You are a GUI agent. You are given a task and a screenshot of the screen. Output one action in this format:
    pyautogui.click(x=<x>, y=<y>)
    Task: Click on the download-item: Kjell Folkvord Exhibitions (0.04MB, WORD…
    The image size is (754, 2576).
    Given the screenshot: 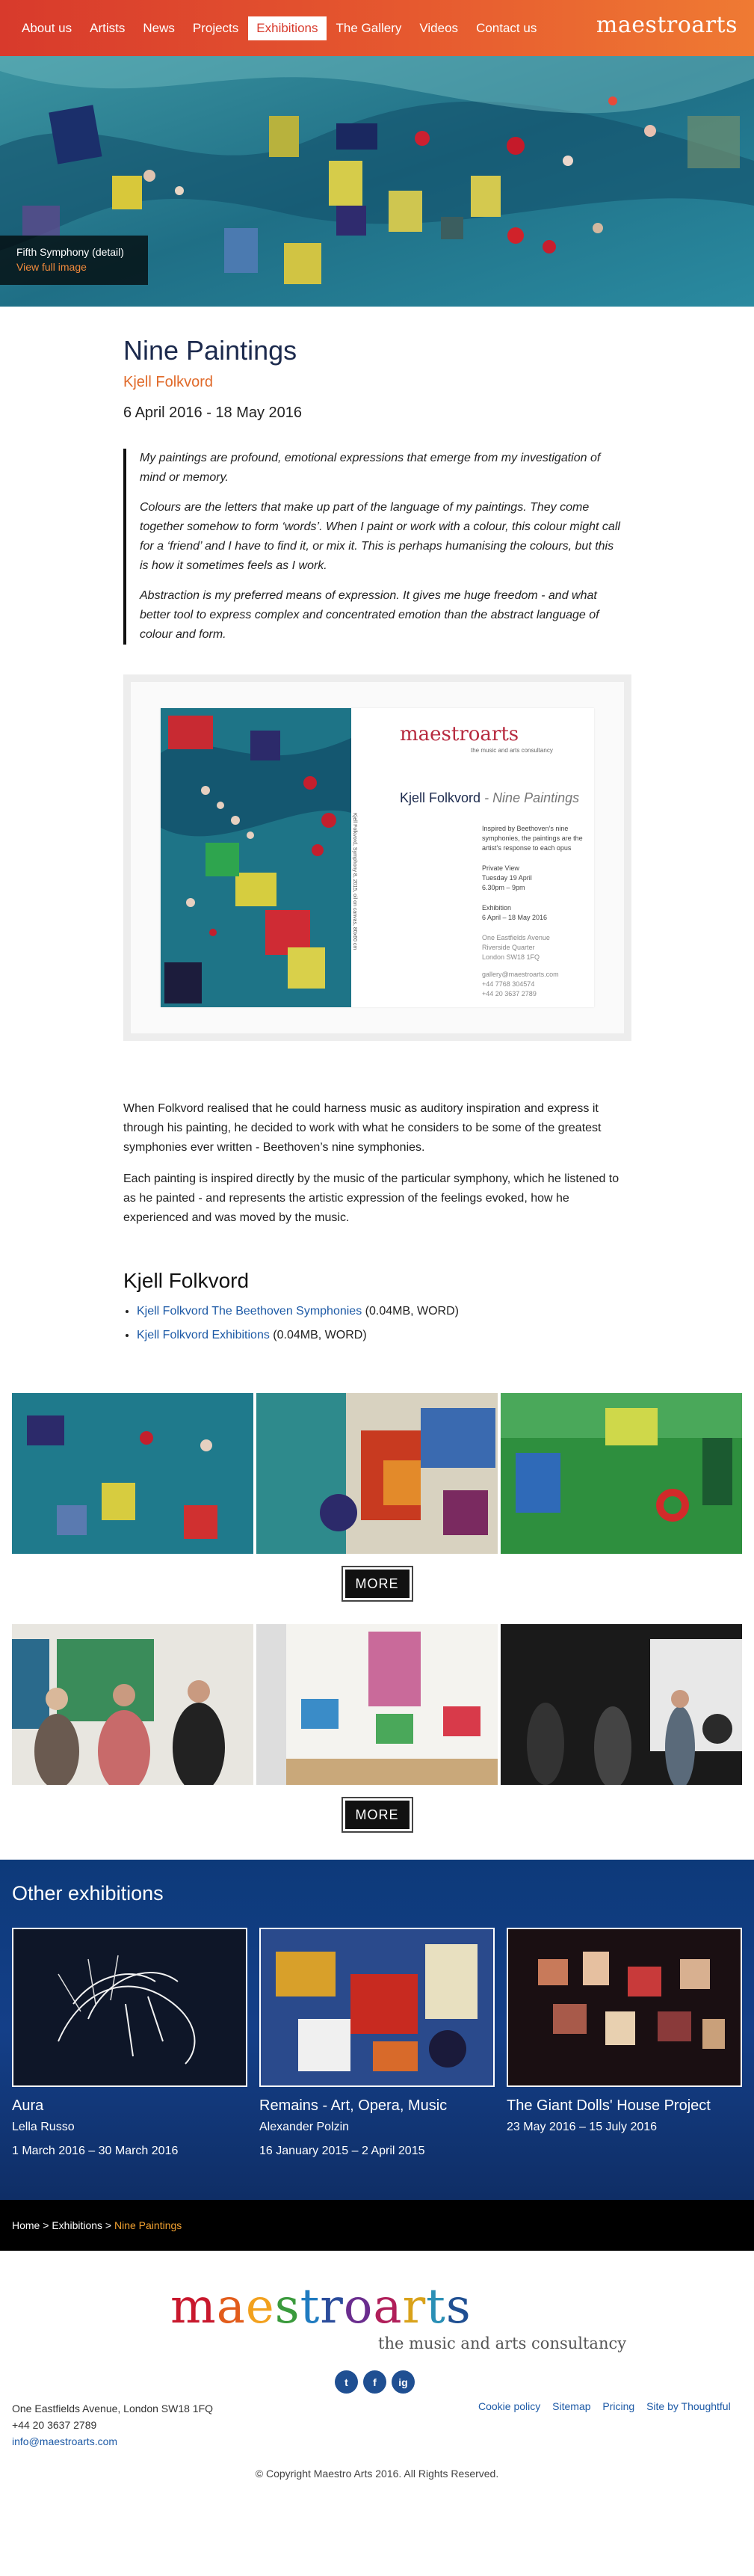 What is the action you would take?
    pyautogui.click(x=381, y=1335)
    